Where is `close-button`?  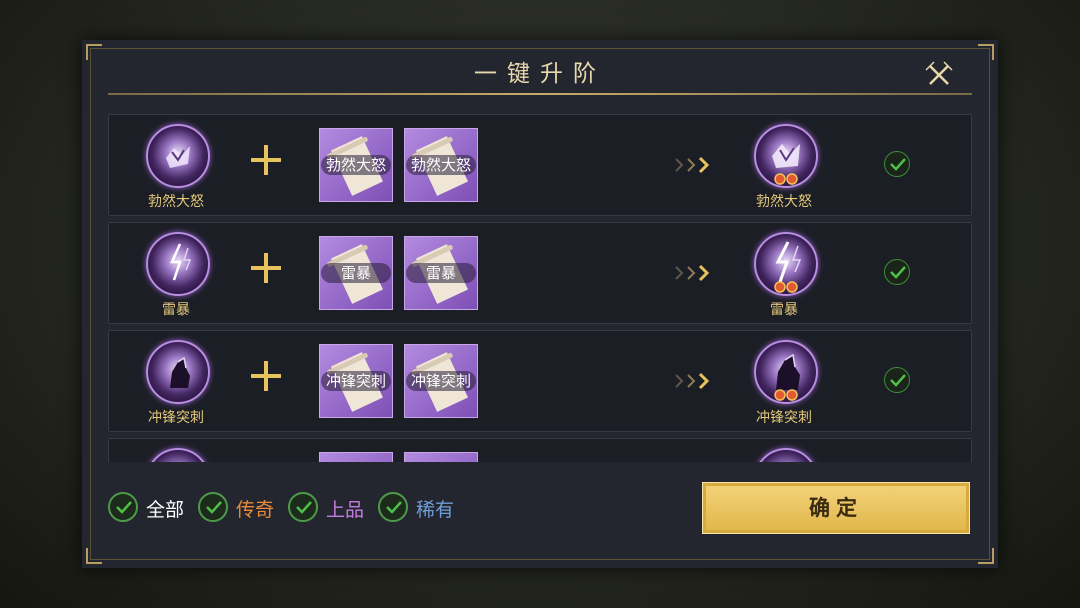 close-button is located at coordinates (939, 75).